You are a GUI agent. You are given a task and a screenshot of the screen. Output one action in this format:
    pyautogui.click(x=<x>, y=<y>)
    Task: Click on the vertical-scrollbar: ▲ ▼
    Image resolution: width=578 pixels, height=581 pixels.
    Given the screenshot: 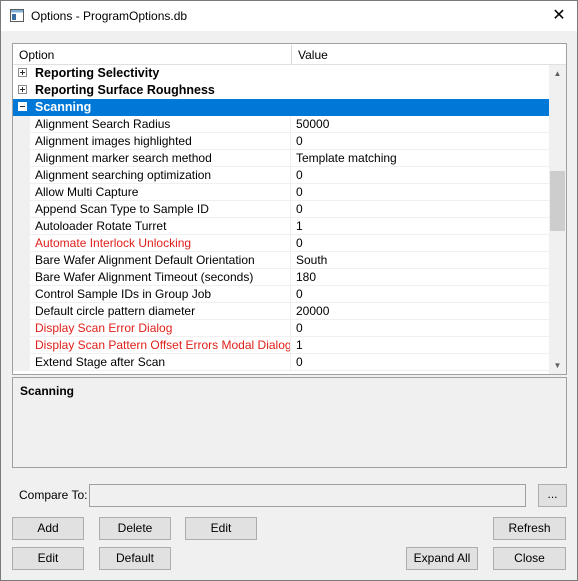 What is the action you would take?
    pyautogui.click(x=557, y=219)
    